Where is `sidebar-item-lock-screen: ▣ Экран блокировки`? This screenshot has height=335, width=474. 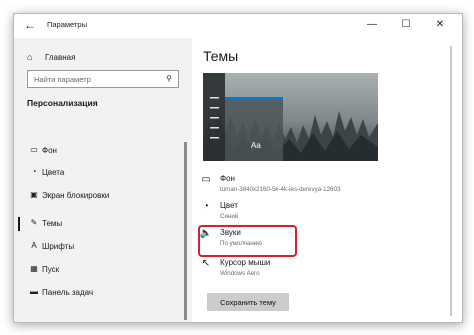 sidebar-item-lock-screen: ▣ Экран блокировки is located at coordinates (103, 196).